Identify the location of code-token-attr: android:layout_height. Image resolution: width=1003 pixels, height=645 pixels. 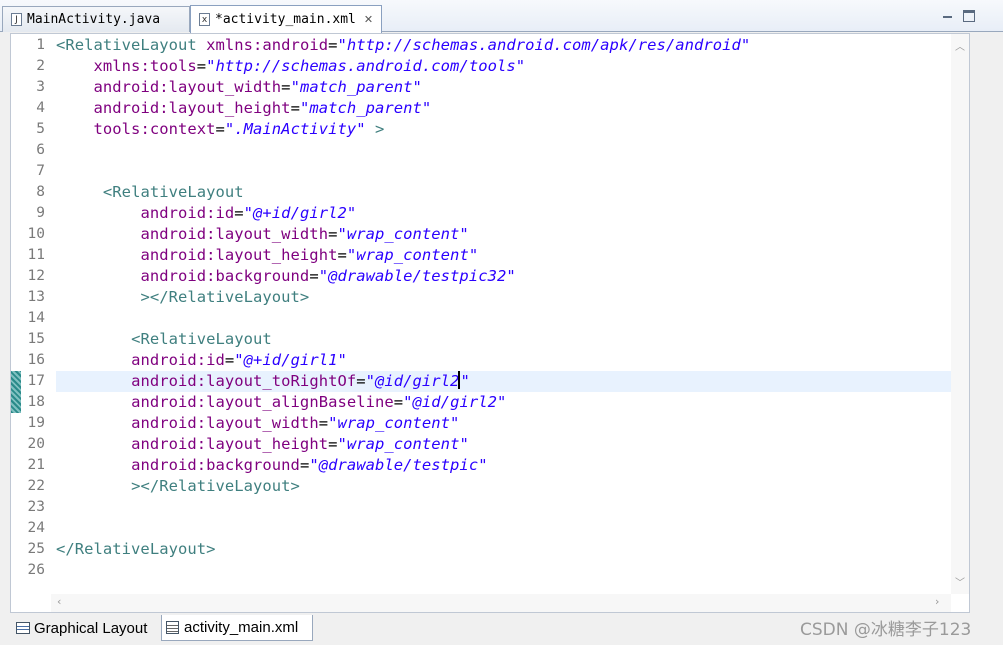
(192, 108).